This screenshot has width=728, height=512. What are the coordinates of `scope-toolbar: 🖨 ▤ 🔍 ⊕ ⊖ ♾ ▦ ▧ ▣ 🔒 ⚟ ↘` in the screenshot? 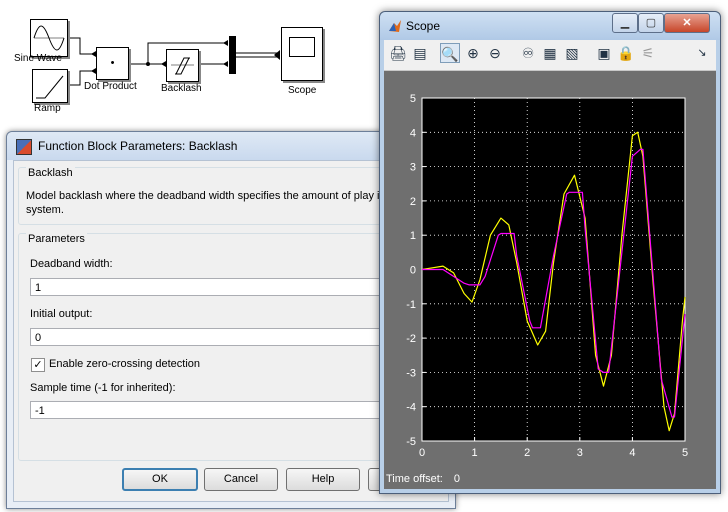 It's located at (550, 55).